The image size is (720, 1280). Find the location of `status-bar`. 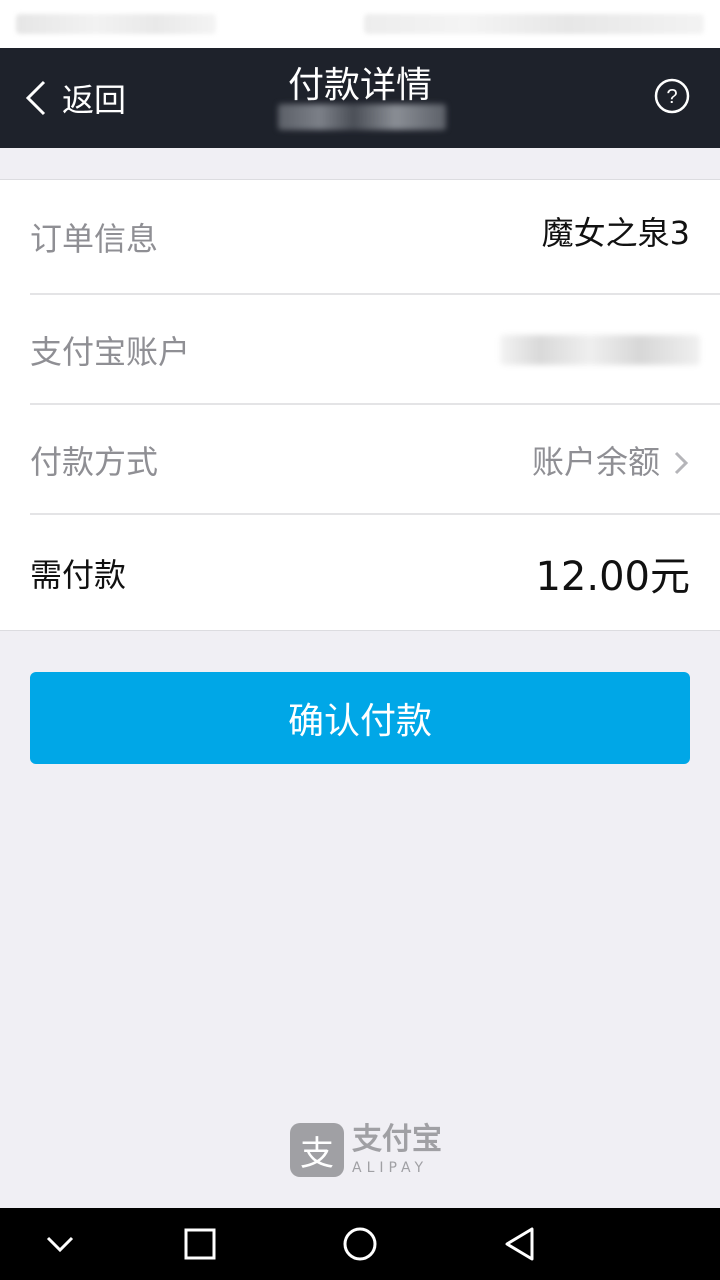

status-bar is located at coordinates (360, 24).